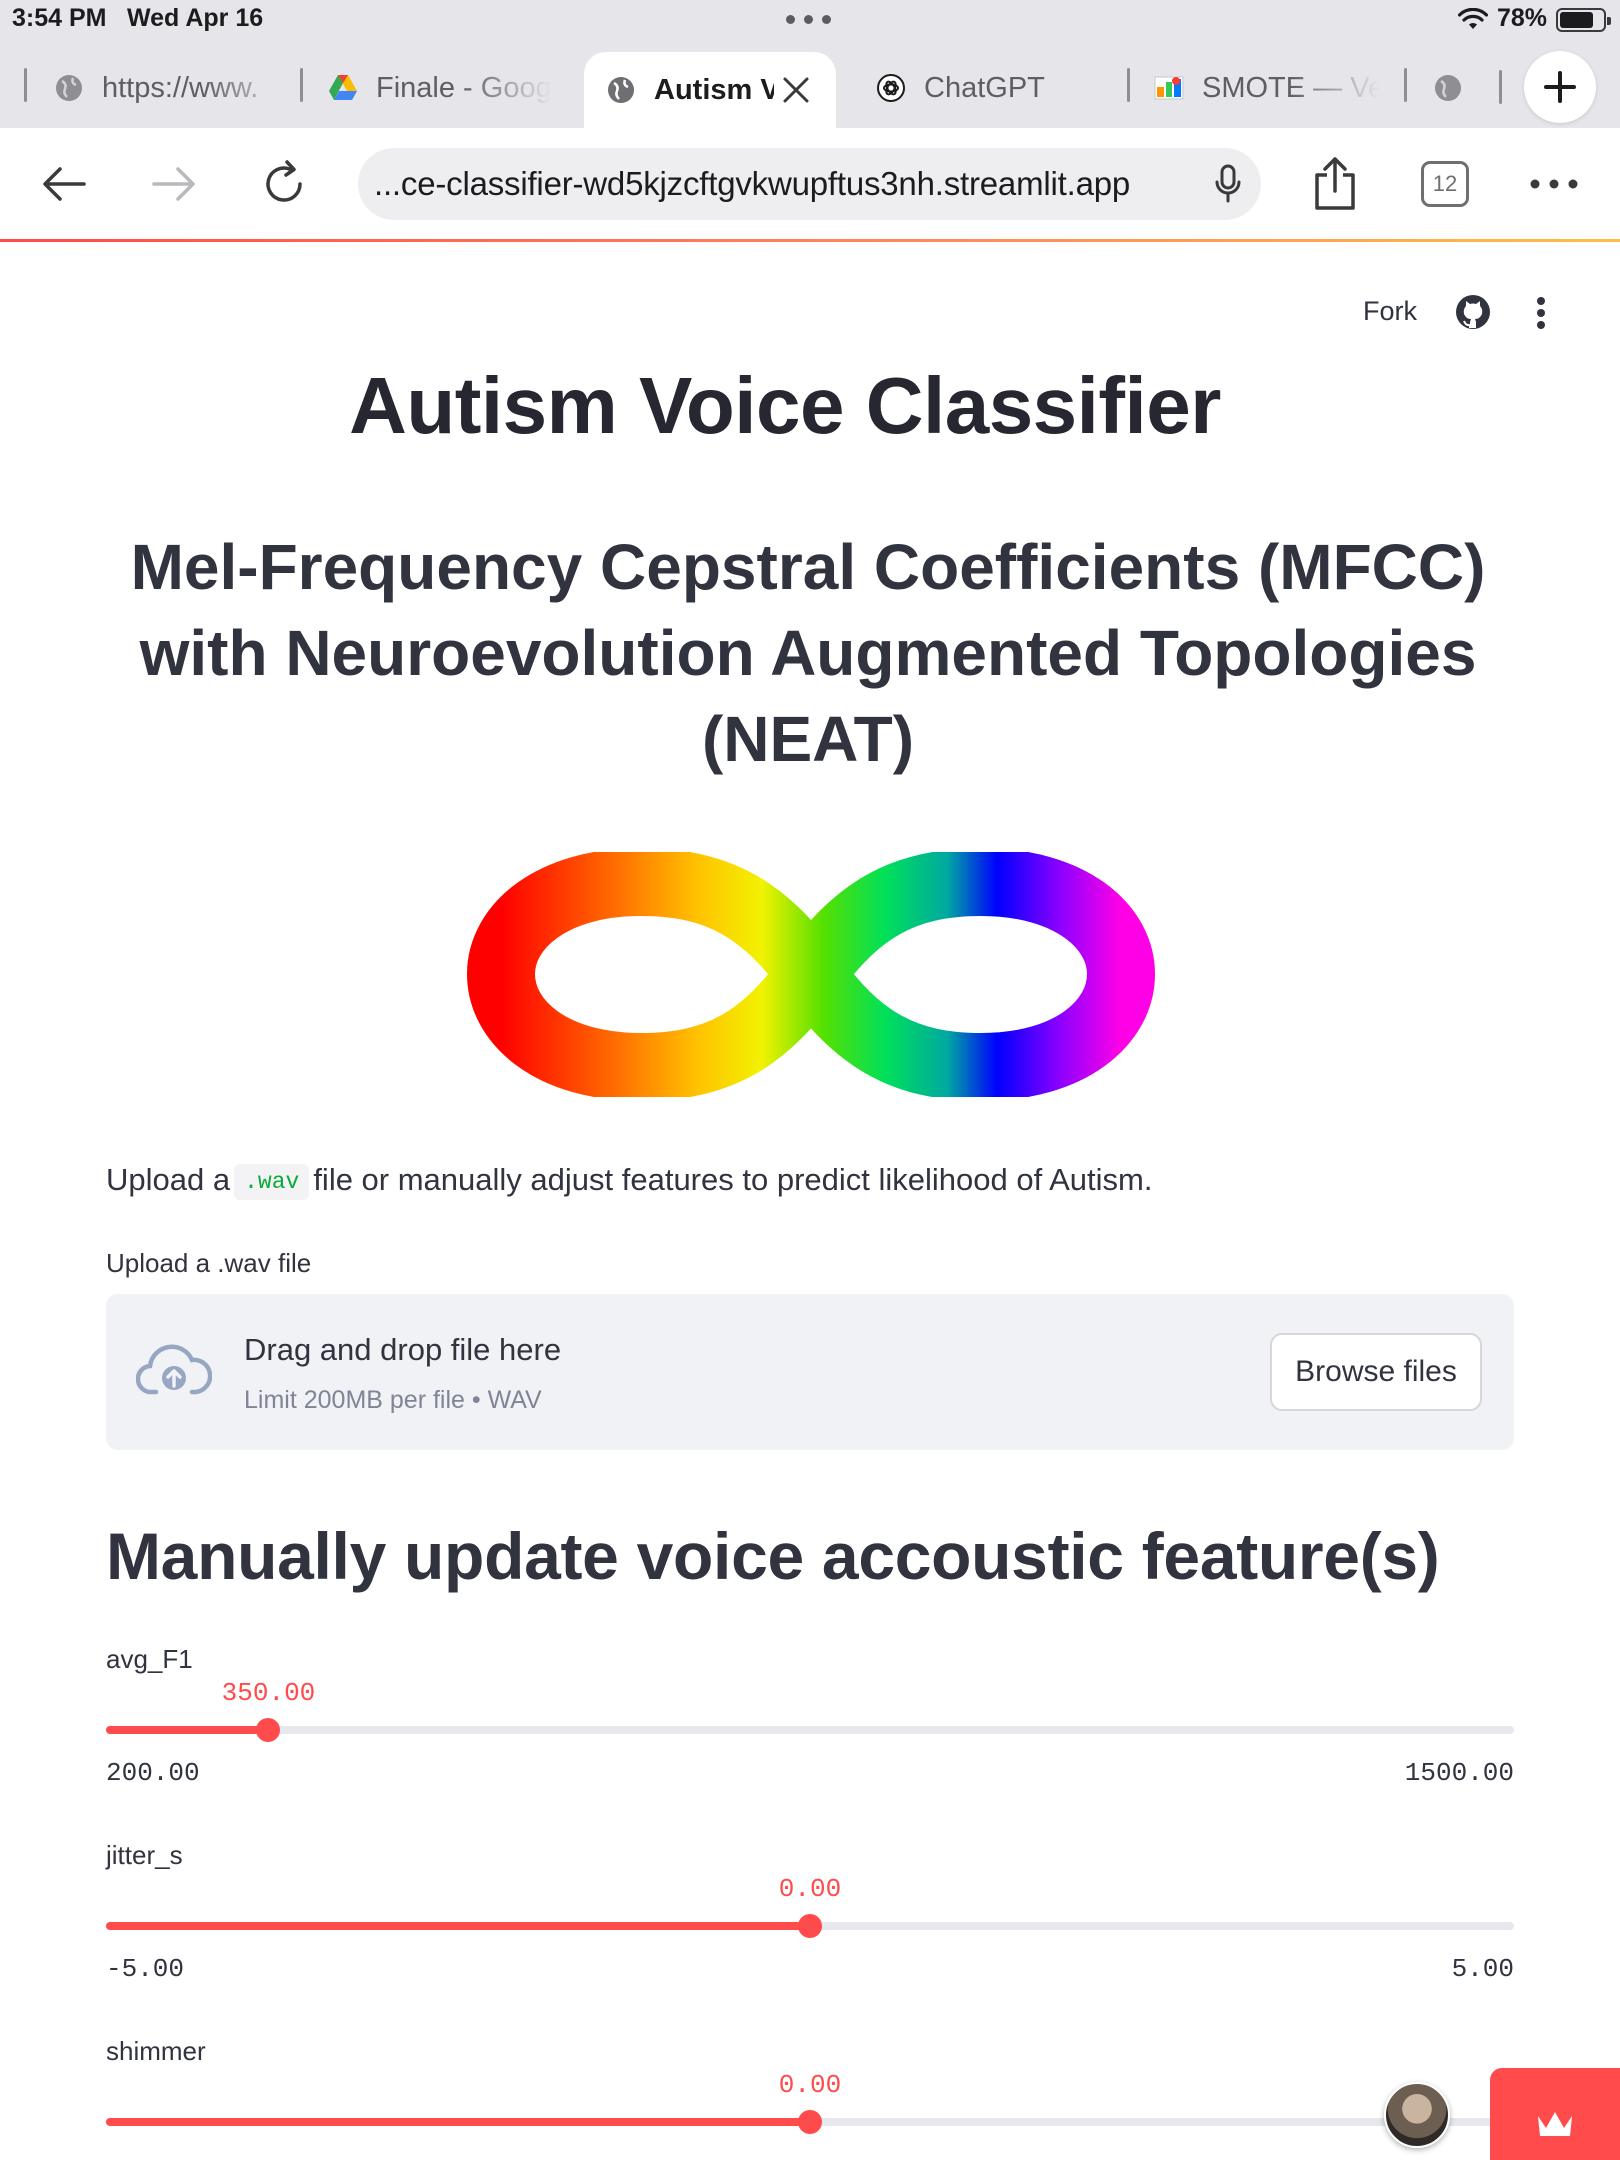 Image resolution: width=1620 pixels, height=2160 pixels. What do you see at coordinates (174, 88) in the screenshot?
I see `tab-1: https://www.` at bounding box center [174, 88].